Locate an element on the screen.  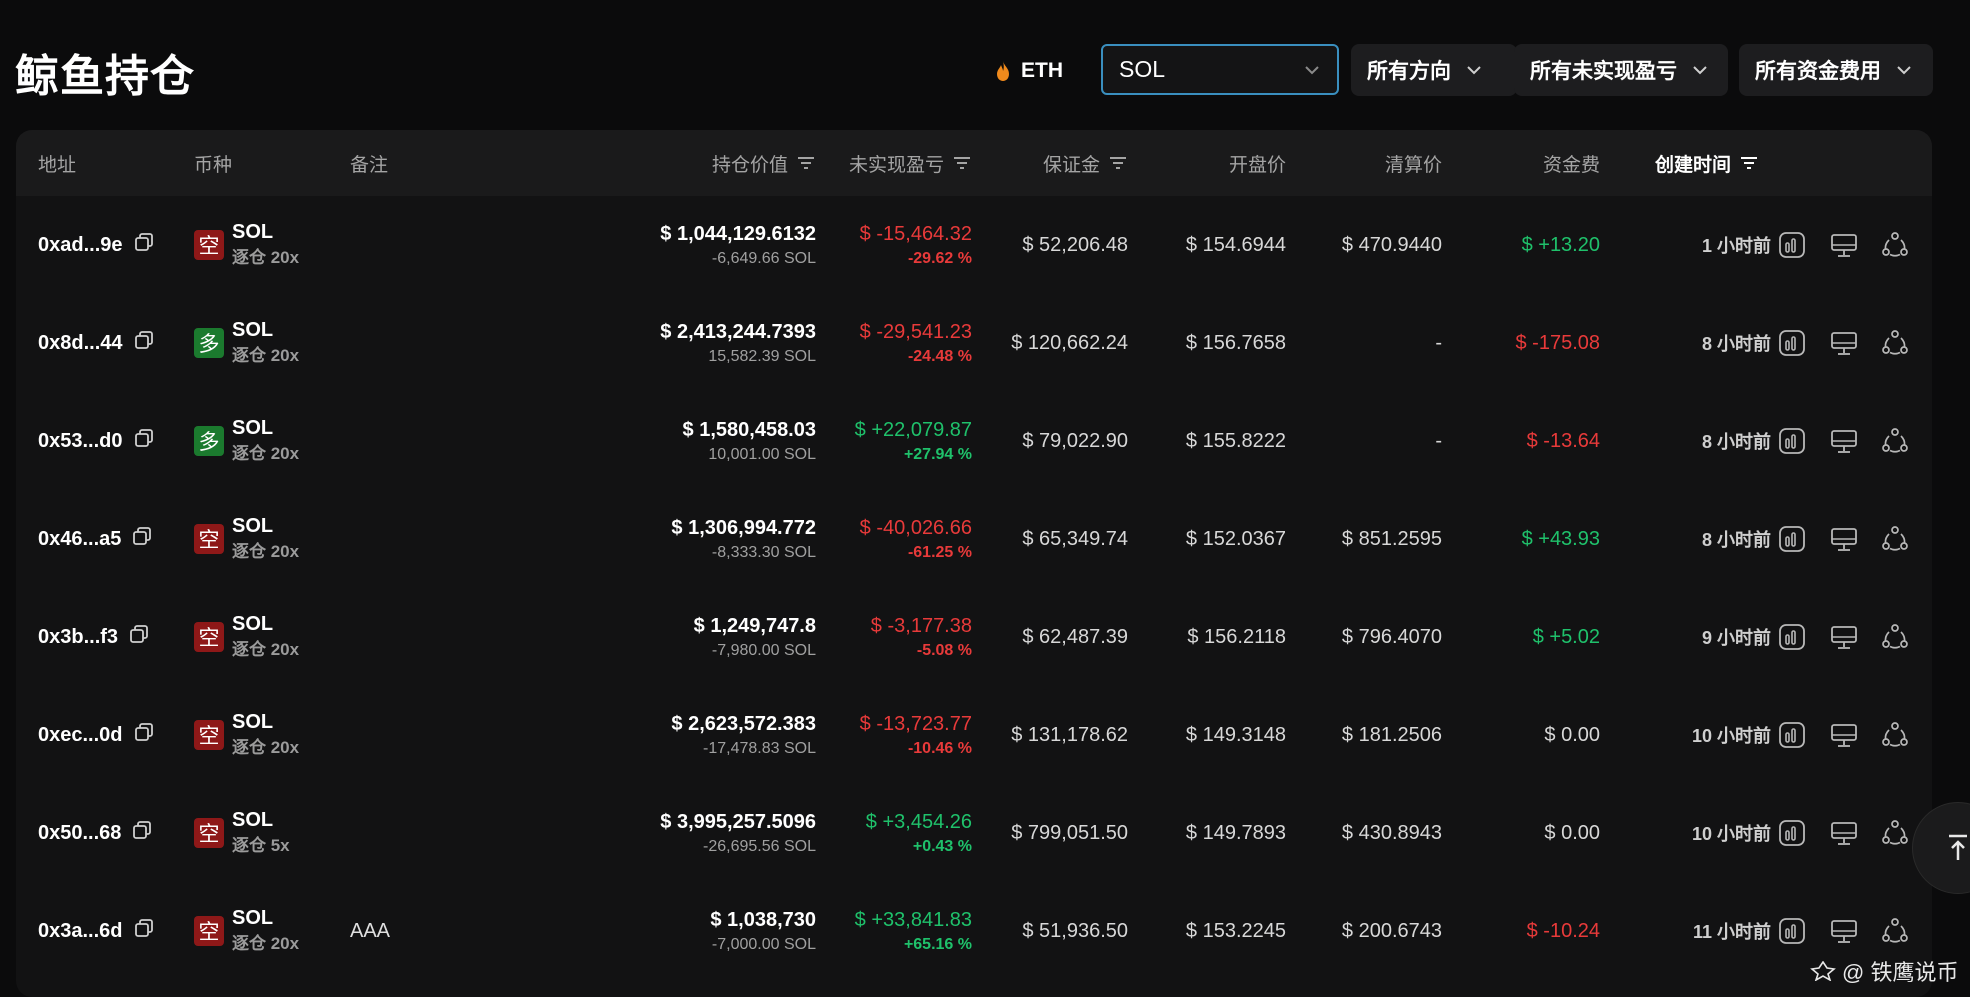
address-text: 0x3a...6d is located at coordinates (80, 931).